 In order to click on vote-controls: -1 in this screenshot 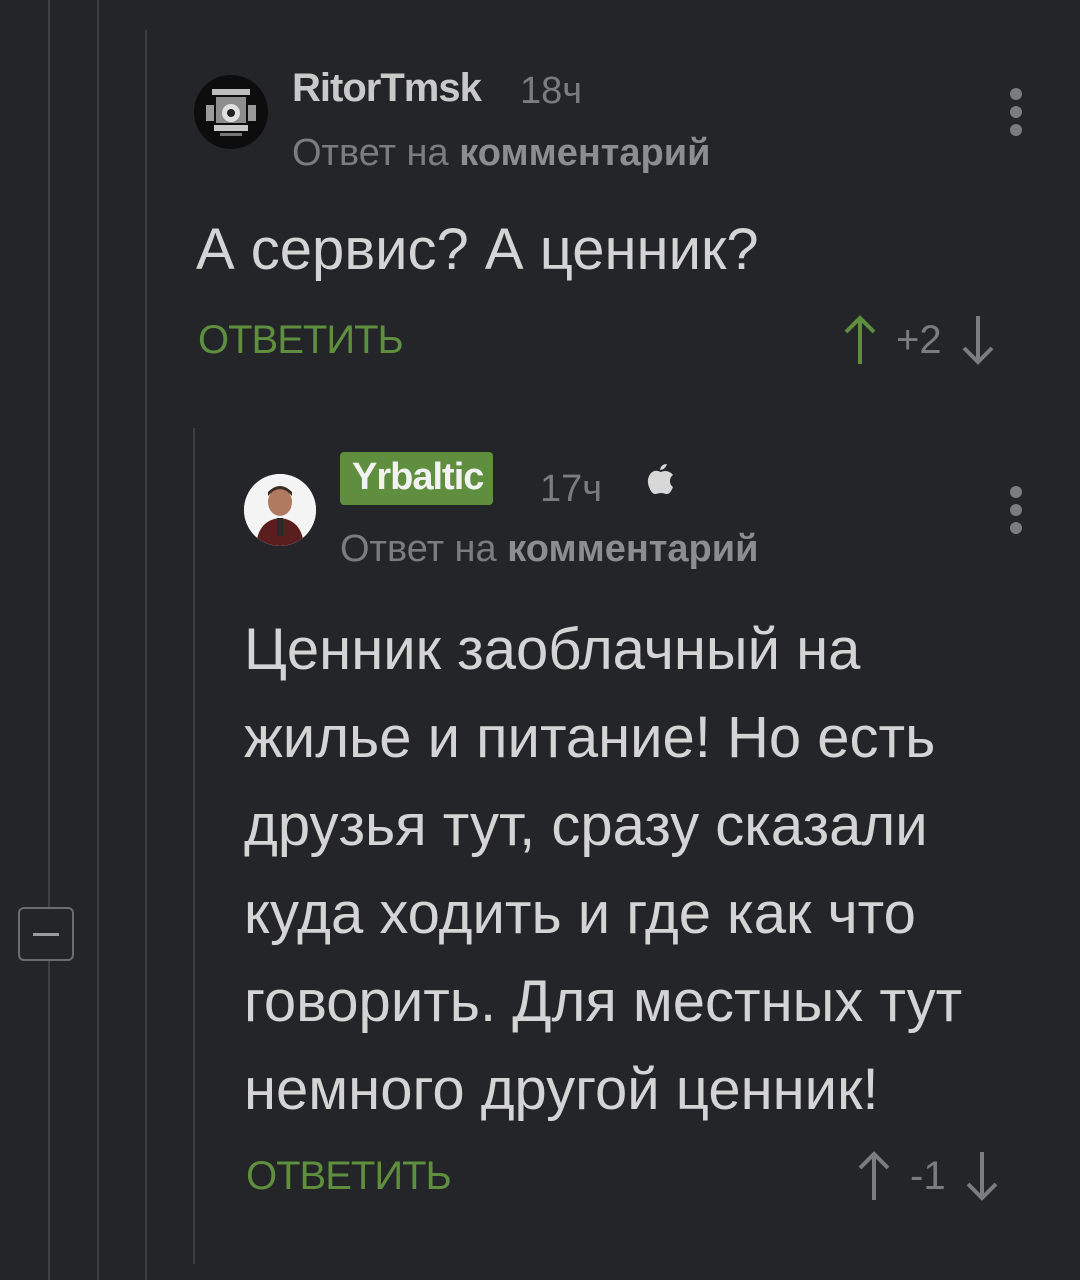, I will do `click(928, 1176)`.